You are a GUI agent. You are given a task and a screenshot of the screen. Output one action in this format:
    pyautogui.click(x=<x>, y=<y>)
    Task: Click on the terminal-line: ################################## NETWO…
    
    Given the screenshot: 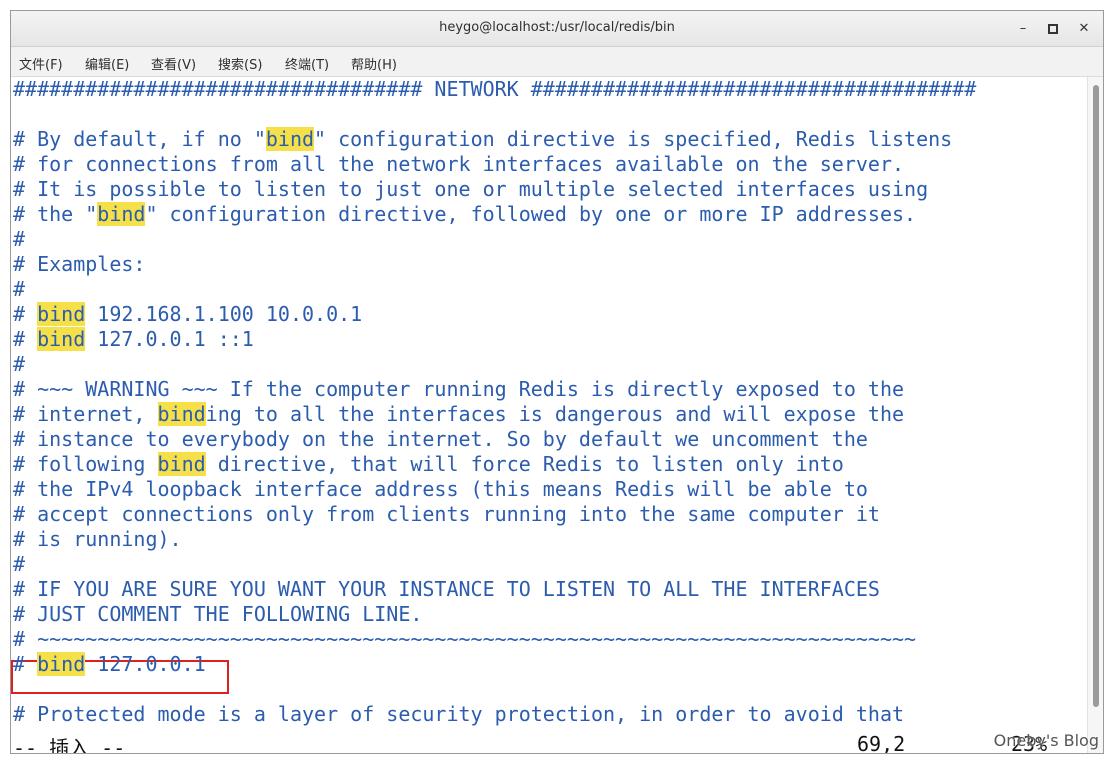 What is the action you would take?
    pyautogui.click(x=495, y=89)
    